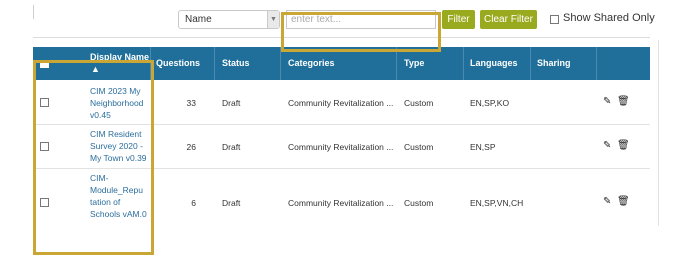 Image resolution: width=674 pixels, height=262 pixels. What do you see at coordinates (178, 63) in the screenshot?
I see `header-questions: Questions` at bounding box center [178, 63].